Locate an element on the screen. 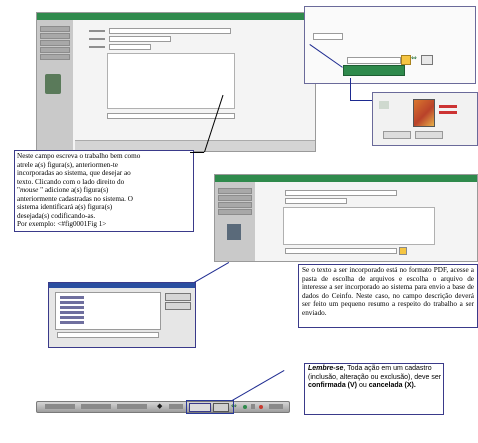 The image size is (478, 443). file-input is located at coordinates (341, 251).